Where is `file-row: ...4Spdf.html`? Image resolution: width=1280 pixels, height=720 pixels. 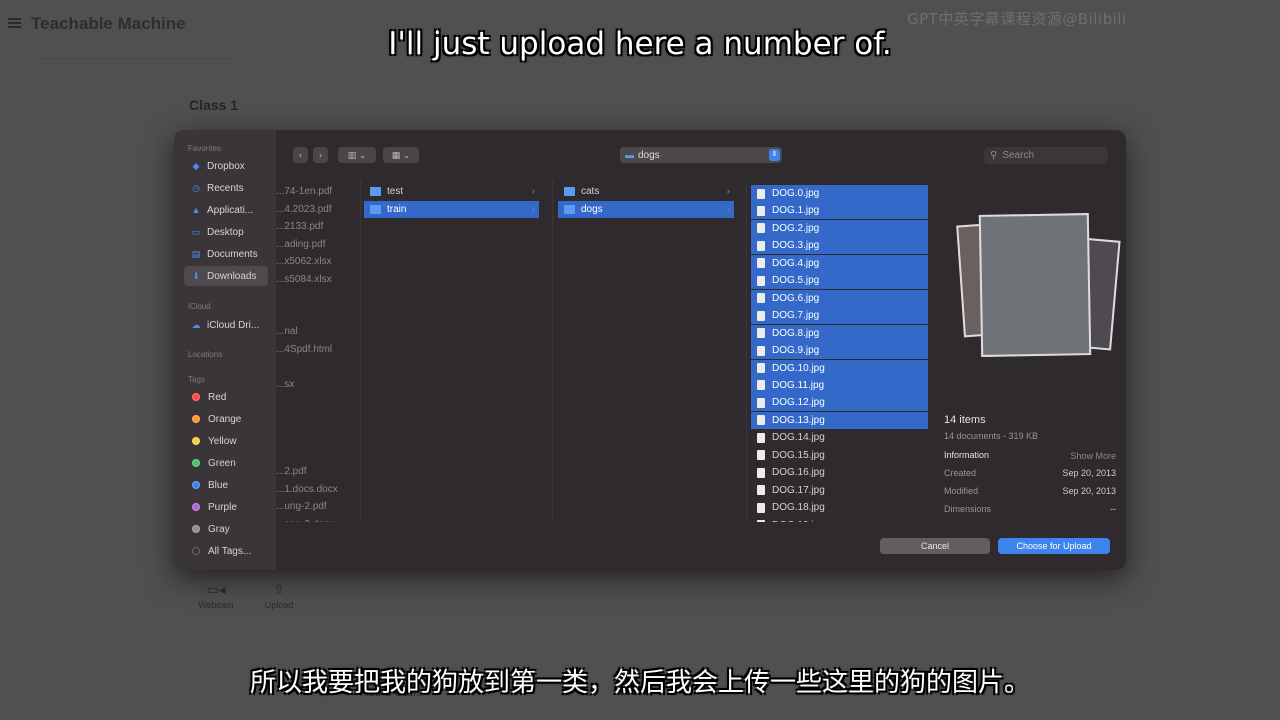
file-row: ...4Spdf.html is located at coordinates (318, 349).